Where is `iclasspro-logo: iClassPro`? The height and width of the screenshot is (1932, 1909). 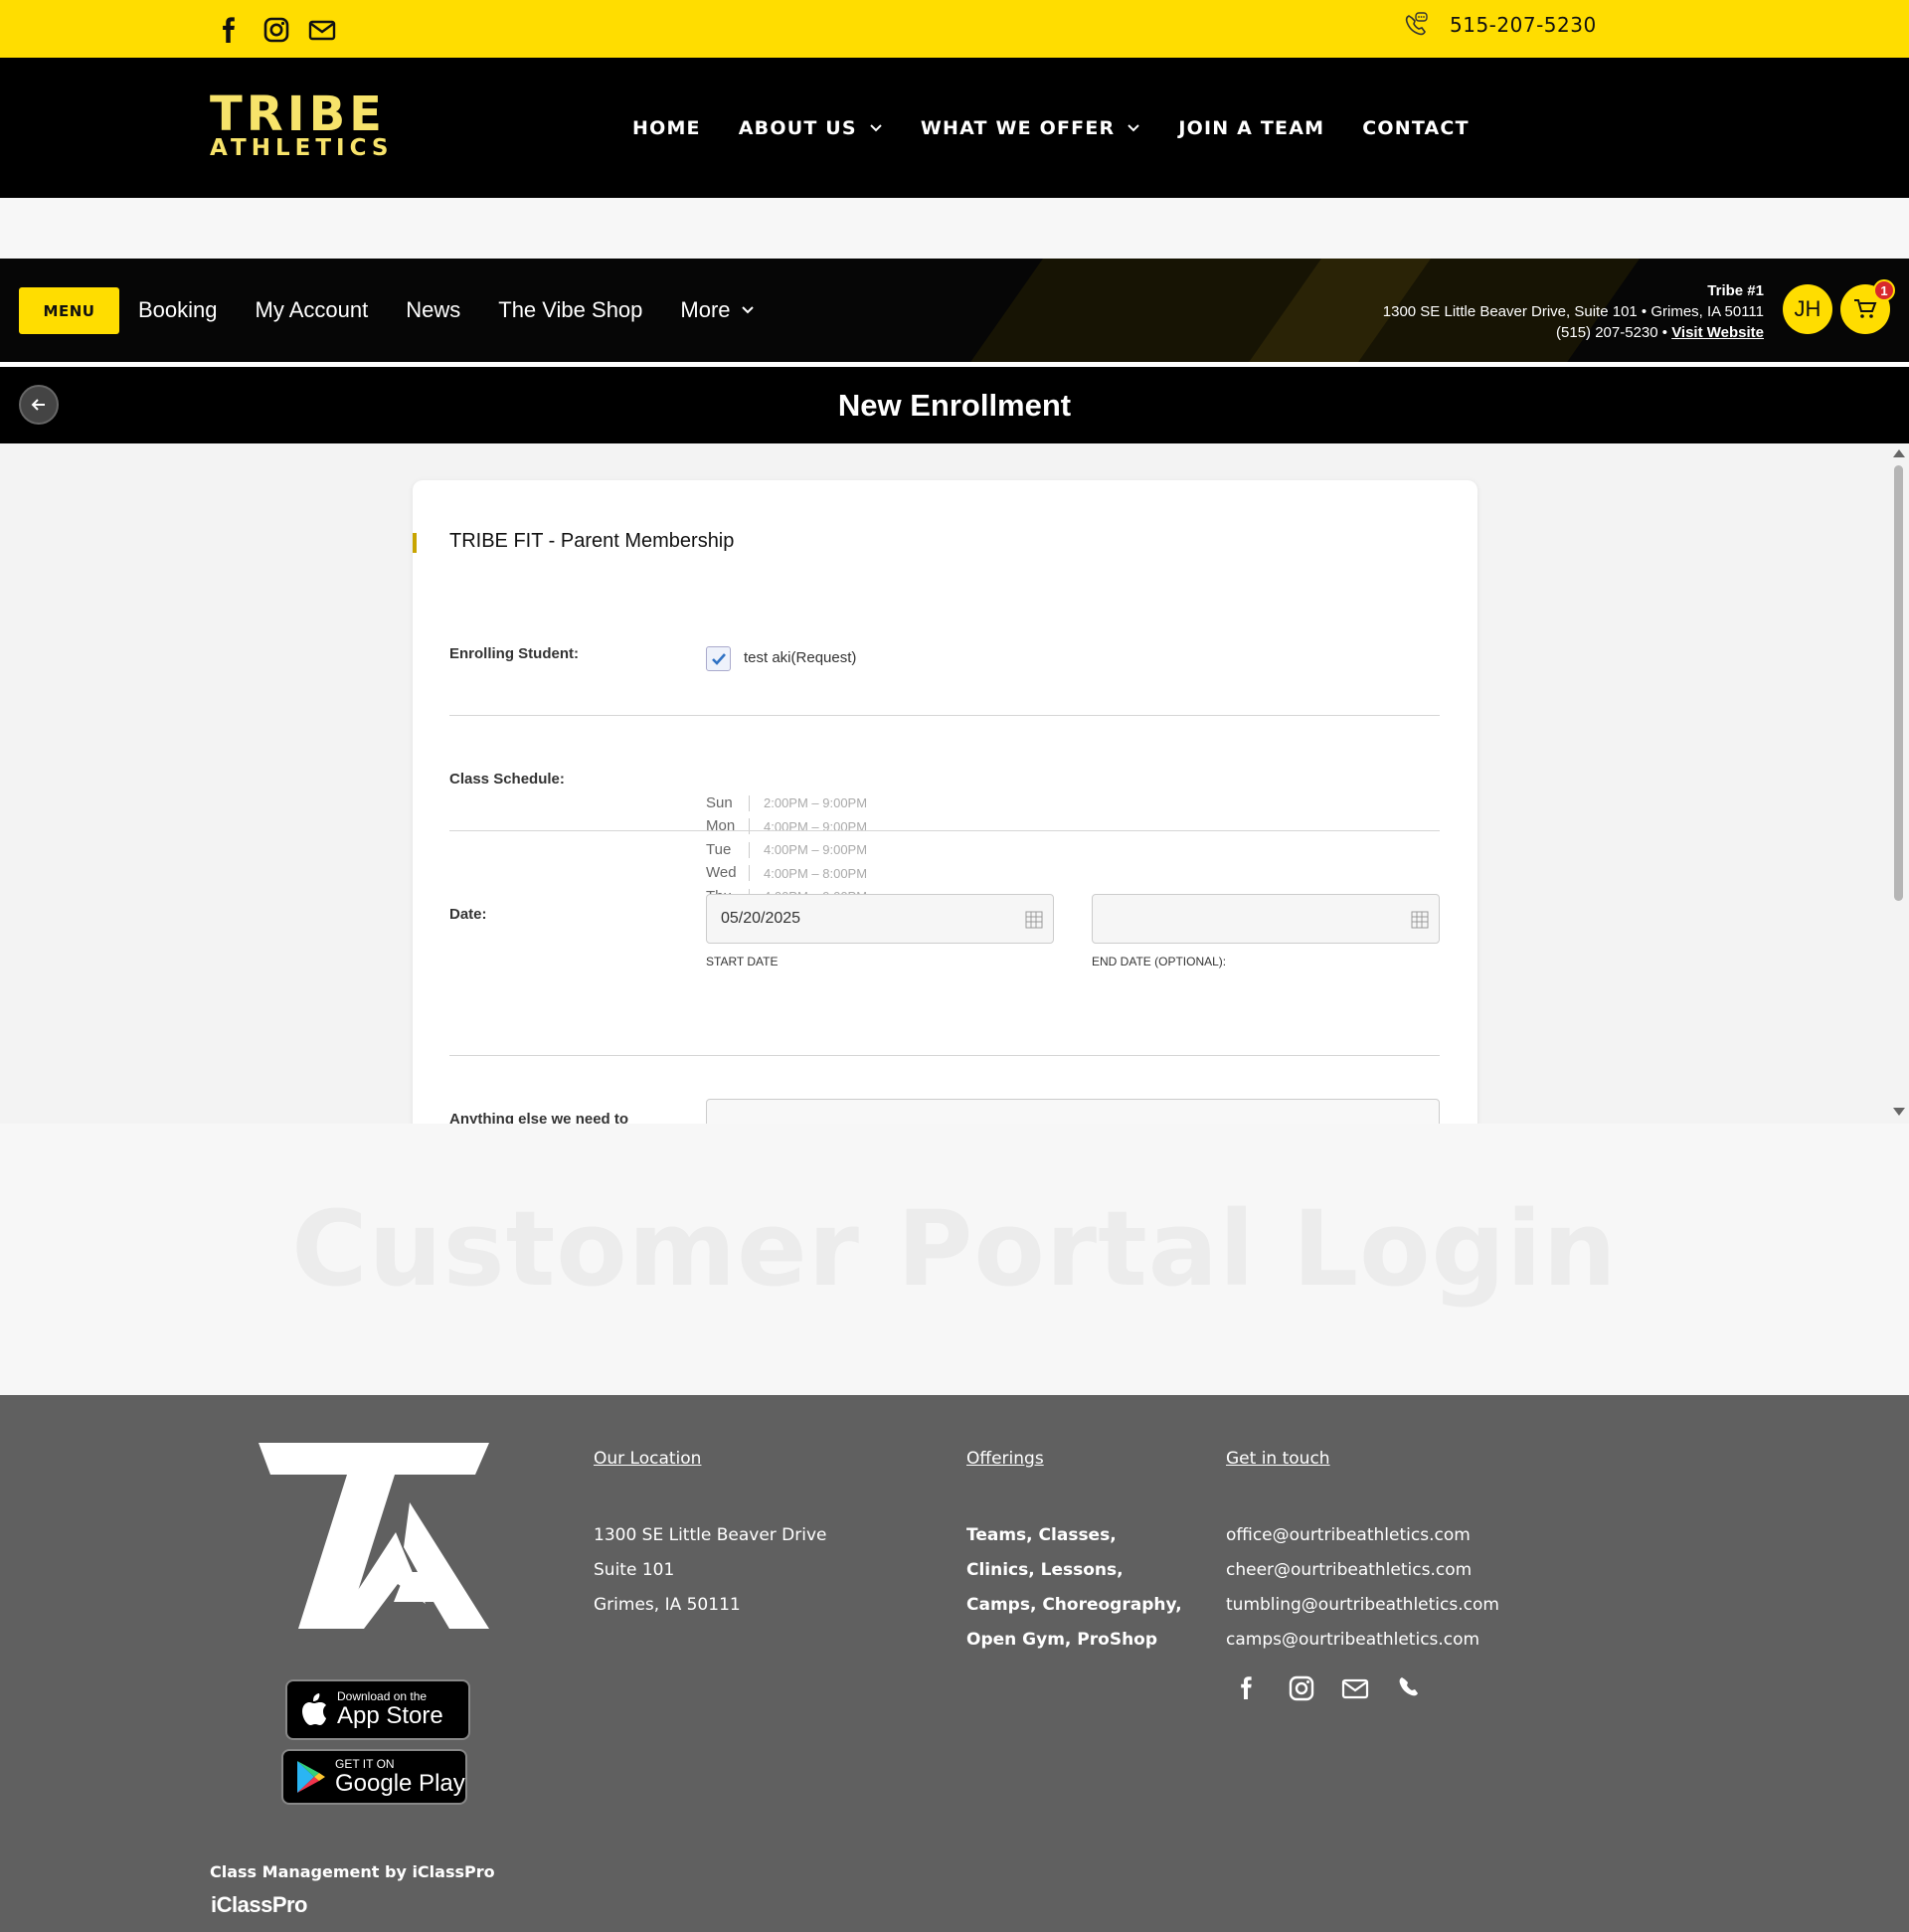 iclasspro-logo: iClassPro is located at coordinates (260, 1905).